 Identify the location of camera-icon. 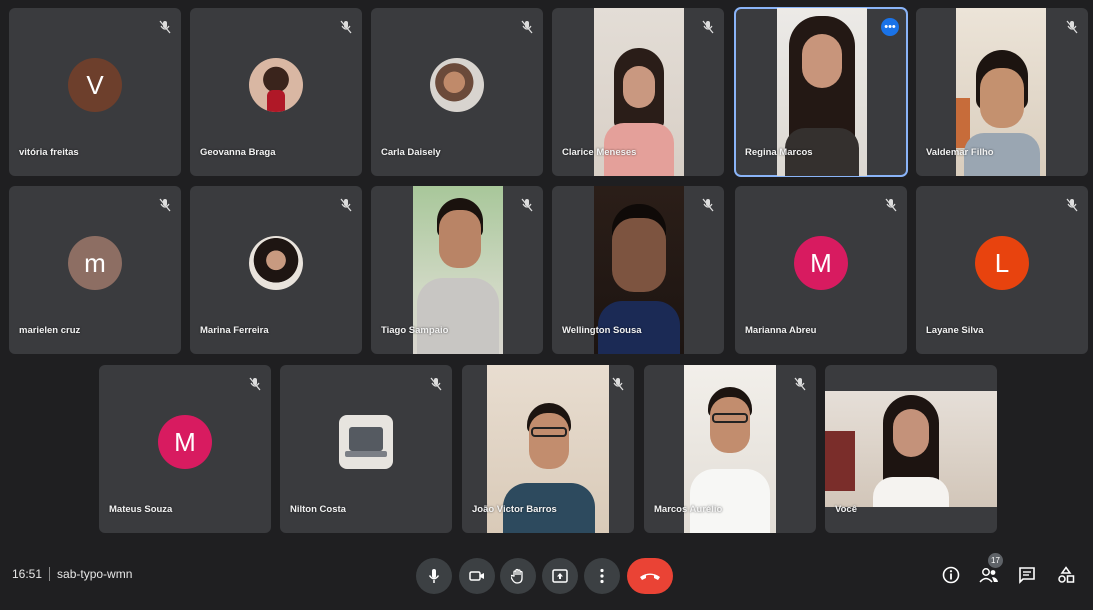
(476, 576).